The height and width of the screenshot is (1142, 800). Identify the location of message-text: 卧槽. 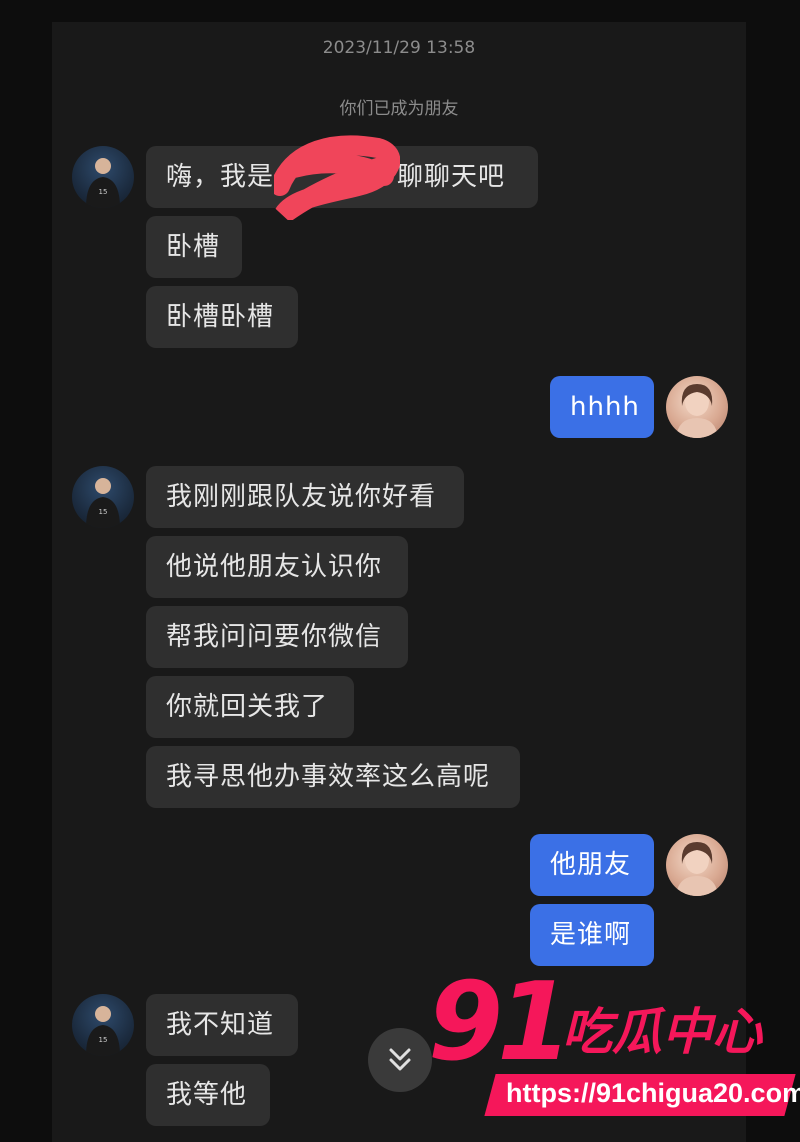
(193, 247).